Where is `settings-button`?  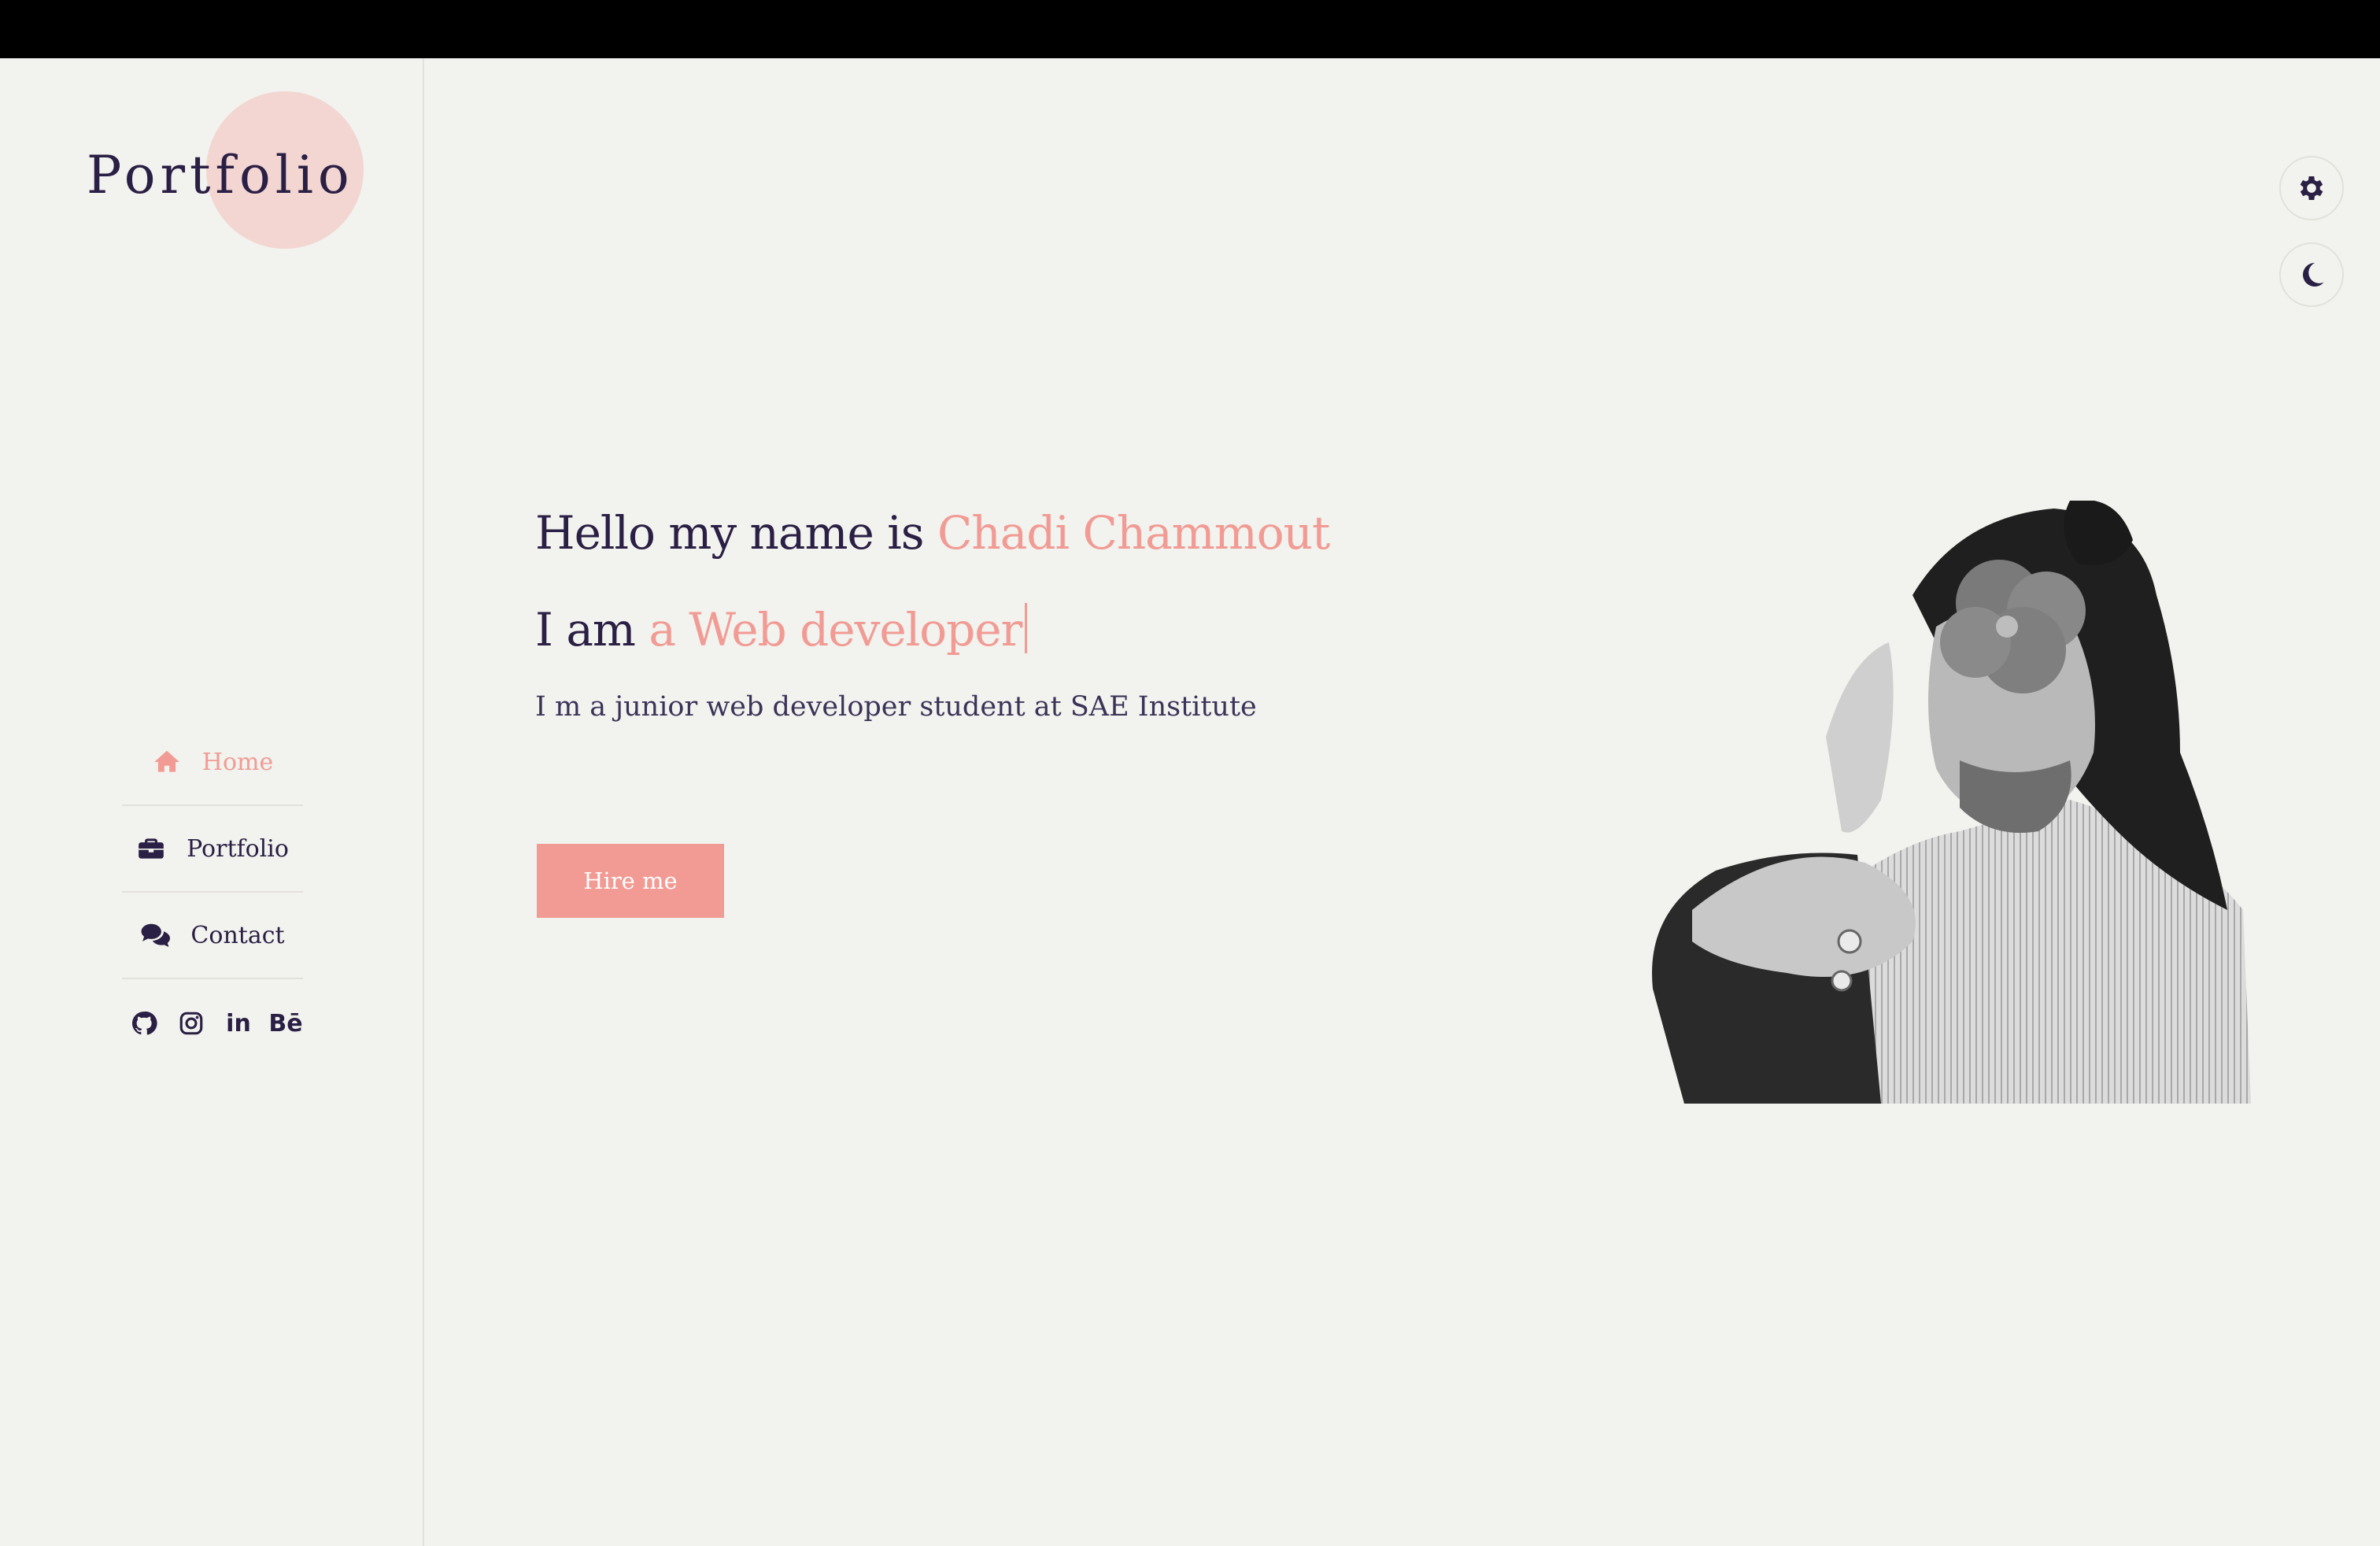
settings-button is located at coordinates (2311, 188).